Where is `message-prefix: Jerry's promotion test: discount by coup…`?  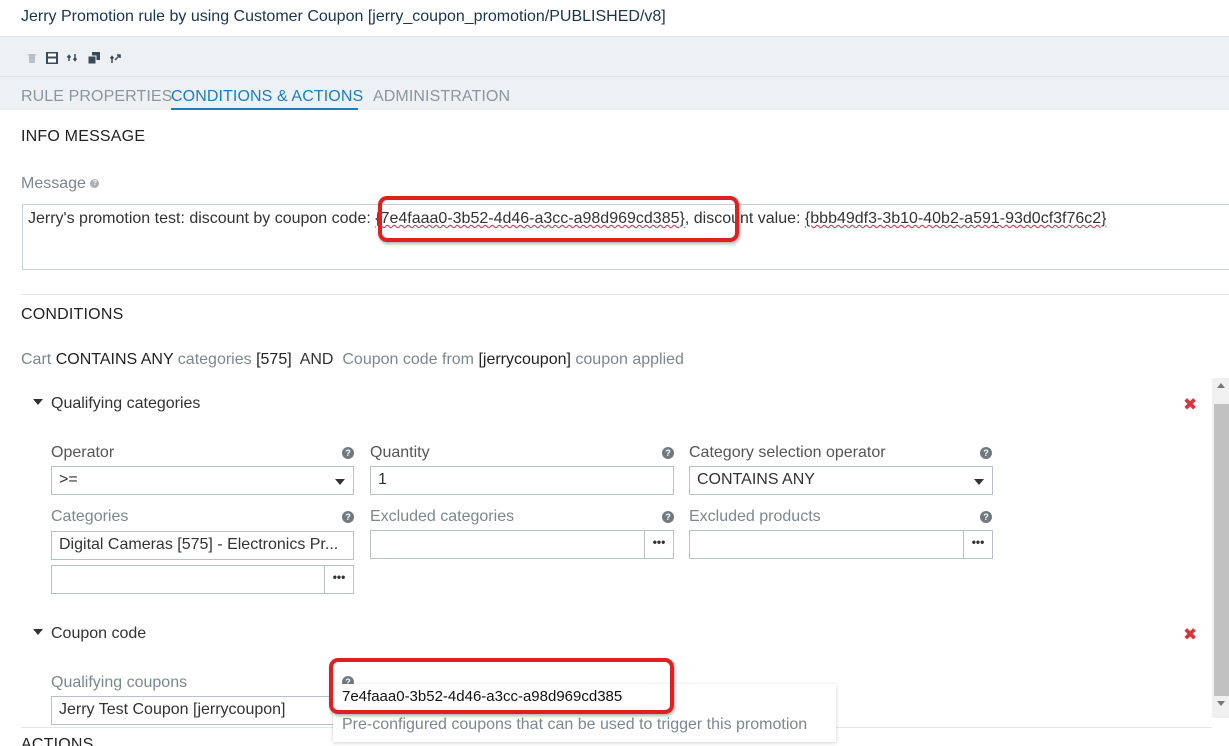
message-prefix: Jerry's promotion test: discount by coup… is located at coordinates (202, 218).